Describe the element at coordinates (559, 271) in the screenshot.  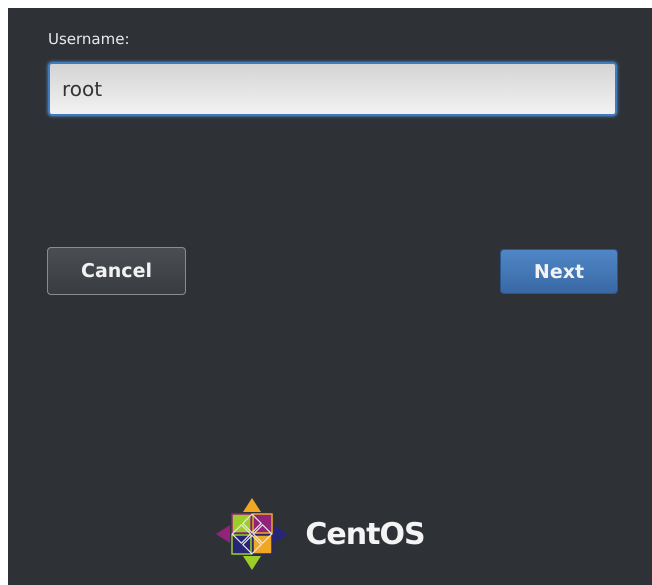
I see `next-button: Next` at that location.